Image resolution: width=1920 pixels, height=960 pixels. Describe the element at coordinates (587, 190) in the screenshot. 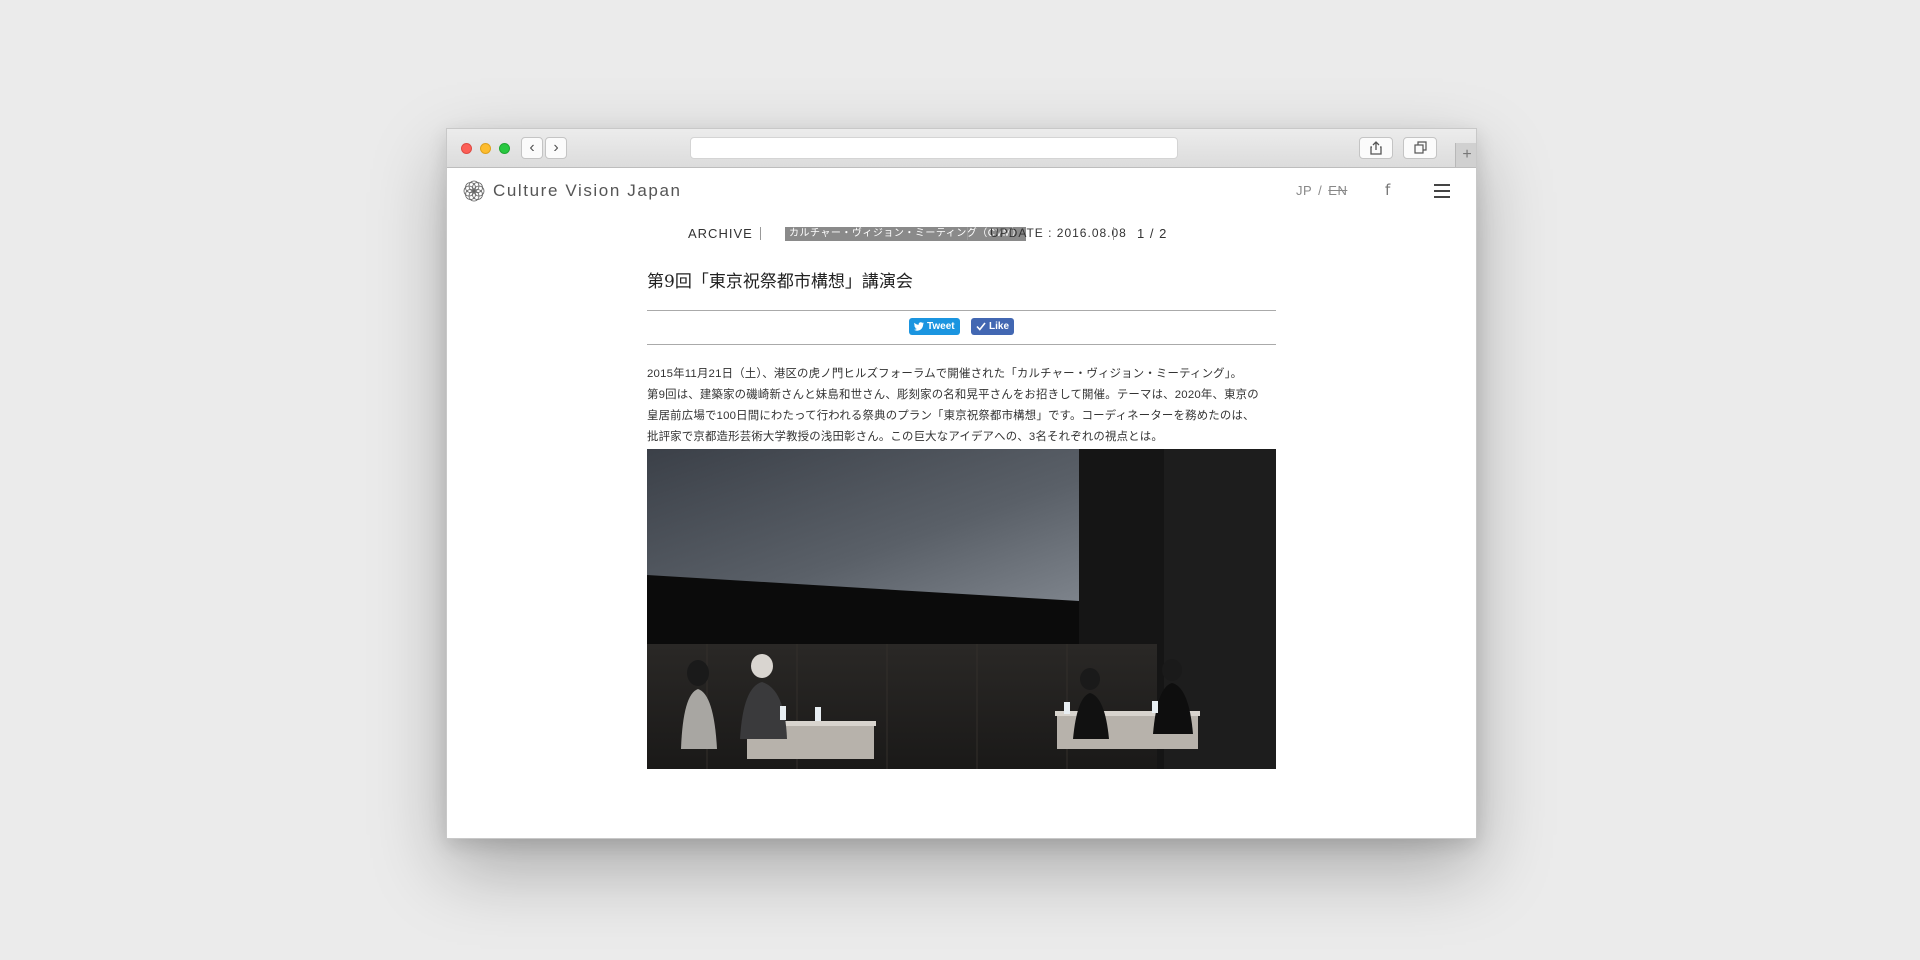

I see `logo-text: Culture Vision Japan` at that location.